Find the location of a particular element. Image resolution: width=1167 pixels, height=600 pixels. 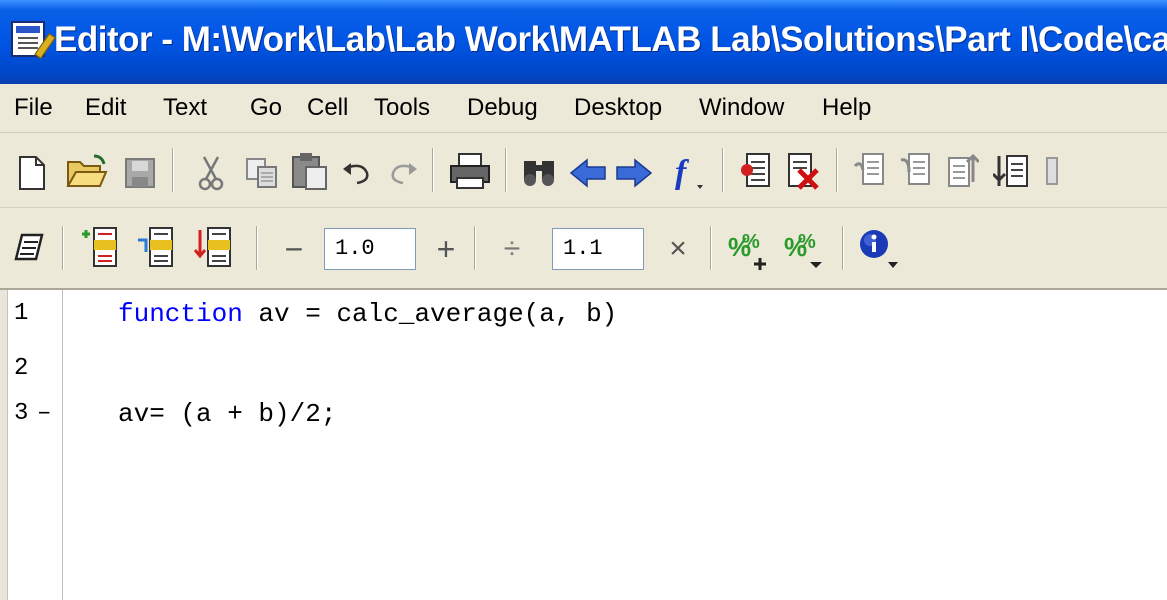

decrement-value-field: 1.0 is located at coordinates (370, 249).